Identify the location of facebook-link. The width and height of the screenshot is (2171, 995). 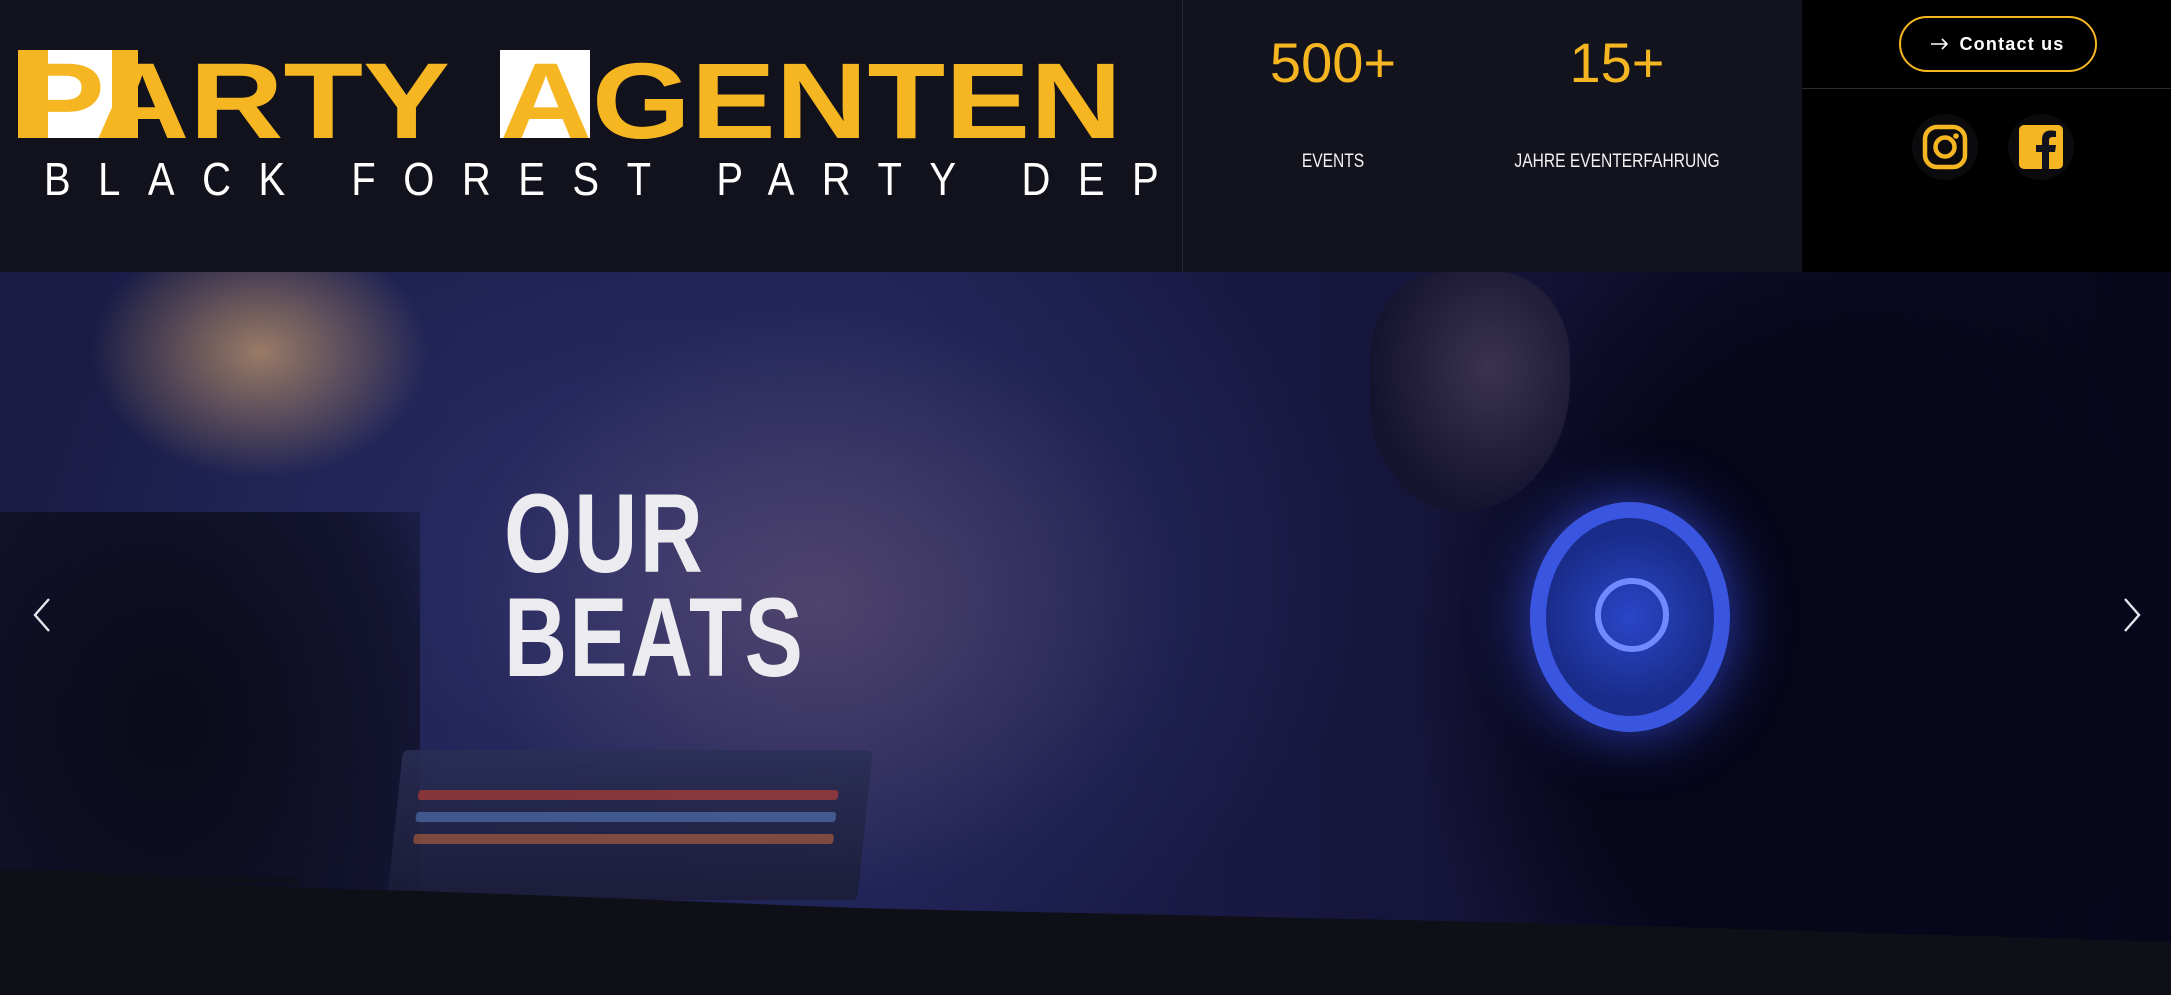
(2041, 147).